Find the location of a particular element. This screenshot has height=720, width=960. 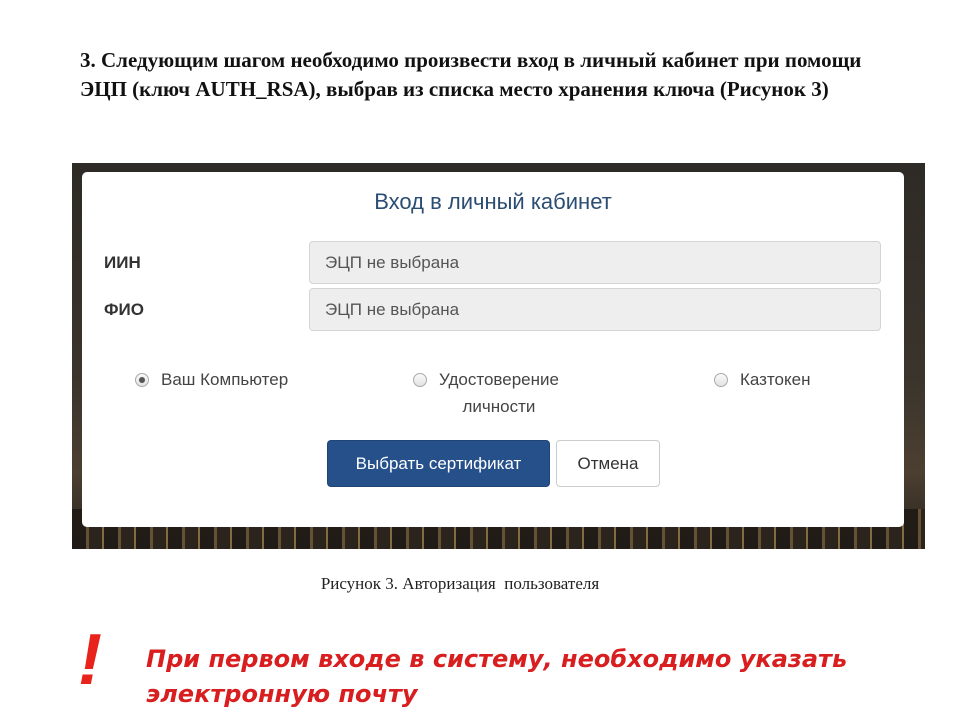

warning-line-2: электронную почту is located at coordinates (282, 694).